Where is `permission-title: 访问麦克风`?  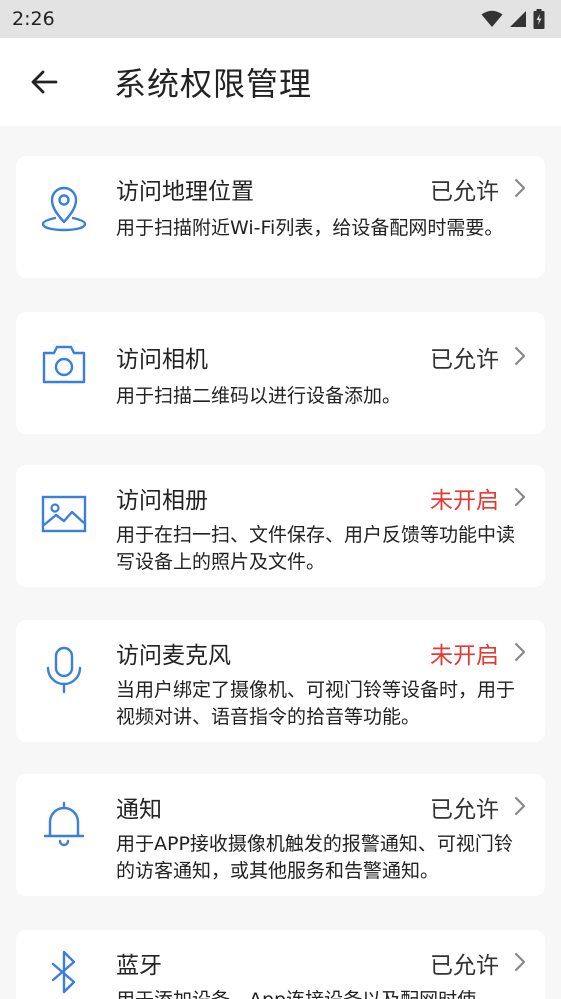 permission-title: 访问麦克风 is located at coordinates (173, 656).